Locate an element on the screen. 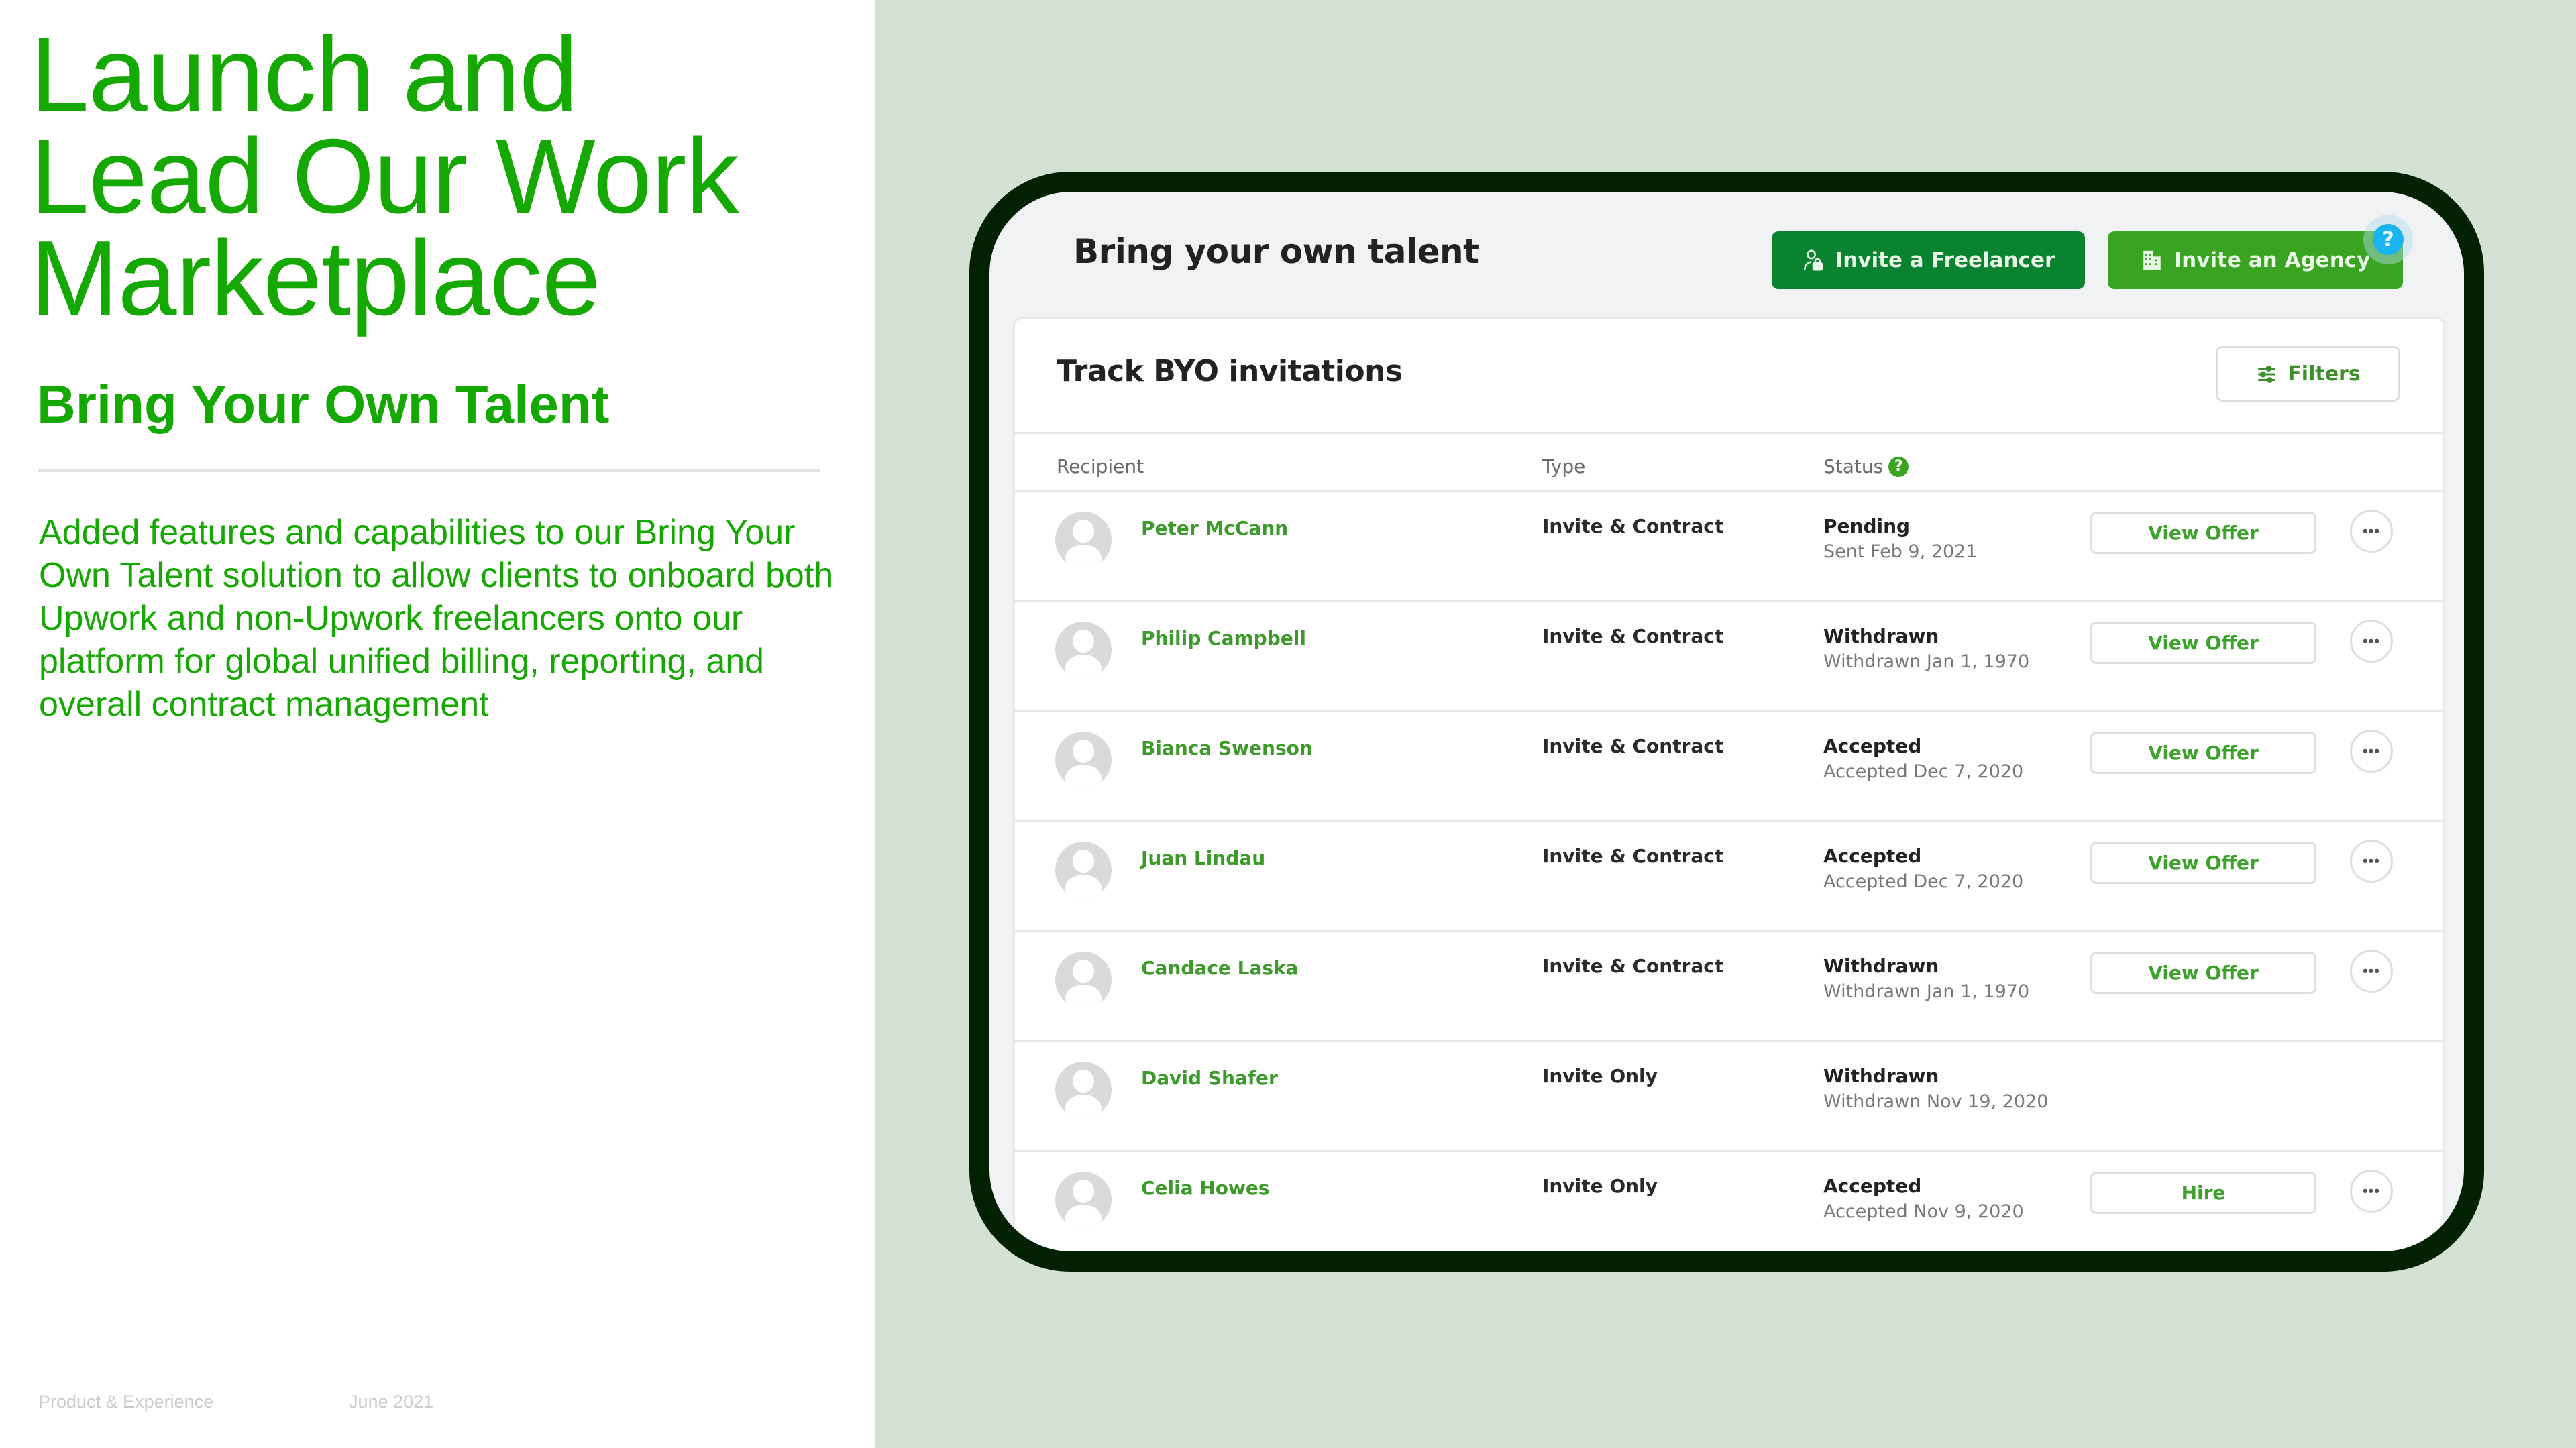 The image size is (2576, 1448). invite-agency-button: Invite an Agency is located at coordinates (2255, 260).